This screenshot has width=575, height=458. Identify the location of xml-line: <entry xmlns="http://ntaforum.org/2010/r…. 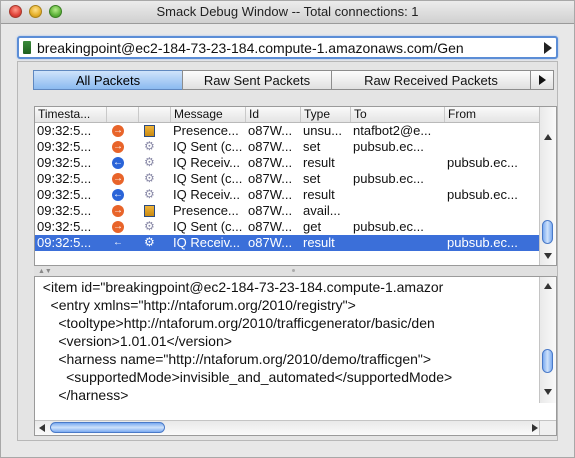
(195, 305).